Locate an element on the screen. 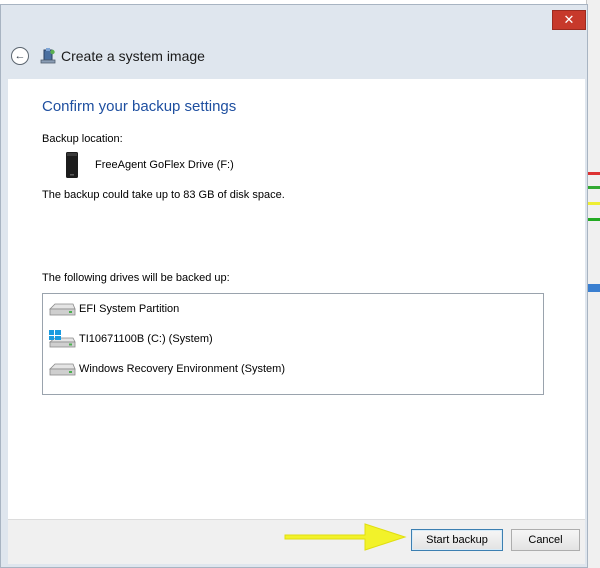 The width and height of the screenshot is (600, 568). external-drive-icon is located at coordinates (72, 165).